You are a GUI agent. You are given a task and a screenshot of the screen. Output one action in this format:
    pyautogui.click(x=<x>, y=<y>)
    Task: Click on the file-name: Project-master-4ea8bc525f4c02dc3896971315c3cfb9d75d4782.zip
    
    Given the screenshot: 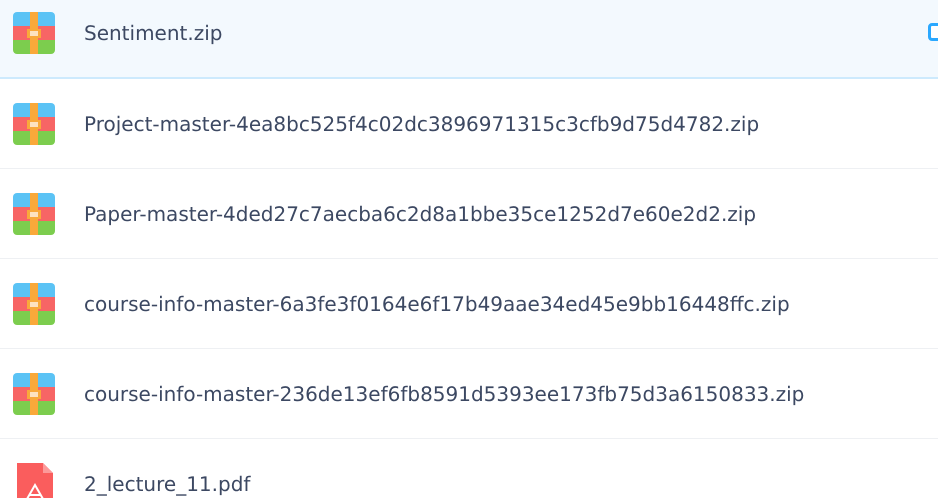 What is the action you would take?
    pyautogui.click(x=422, y=124)
    